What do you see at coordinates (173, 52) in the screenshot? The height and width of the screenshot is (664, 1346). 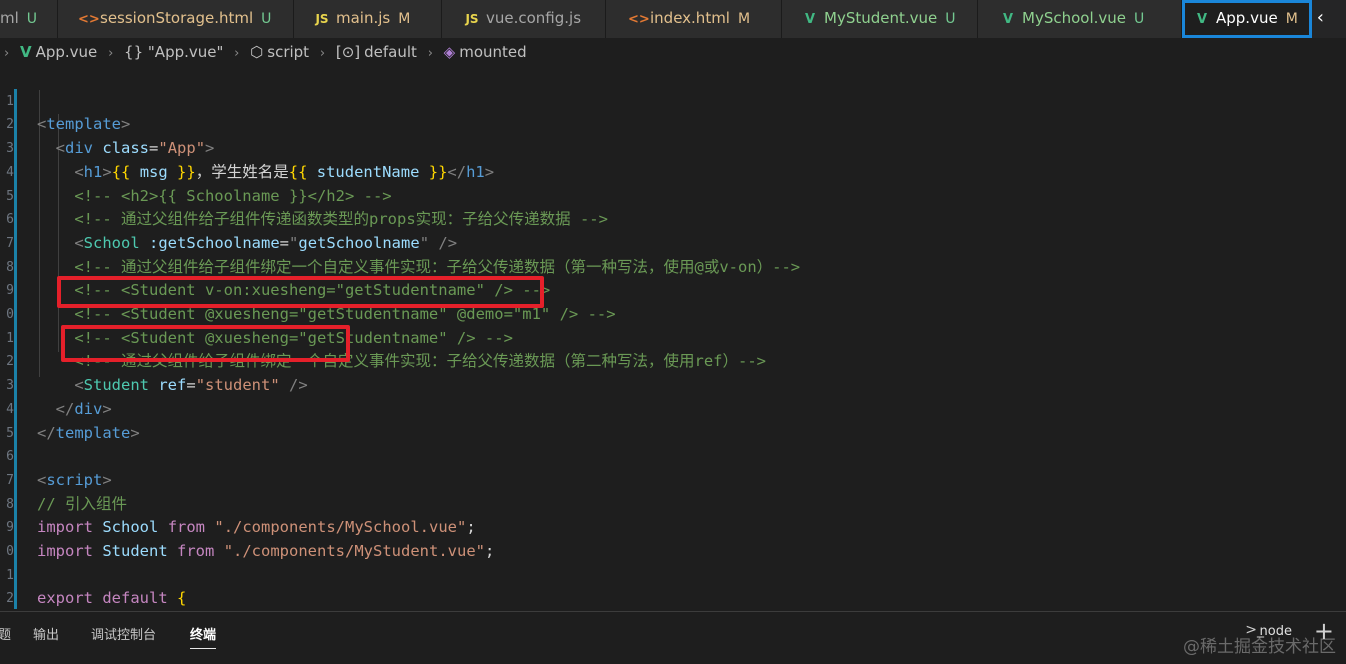 I see `breadcrumb-object: {} "App.vue"` at bounding box center [173, 52].